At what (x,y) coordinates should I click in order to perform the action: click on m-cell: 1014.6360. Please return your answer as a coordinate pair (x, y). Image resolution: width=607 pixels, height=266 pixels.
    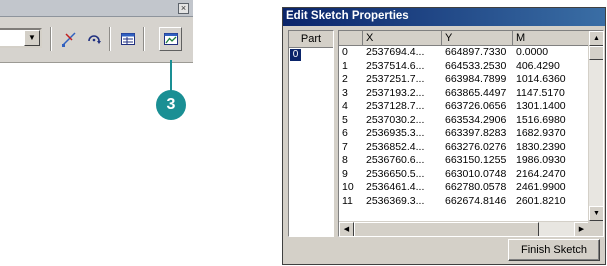
    Looking at the image, I should click on (541, 79).